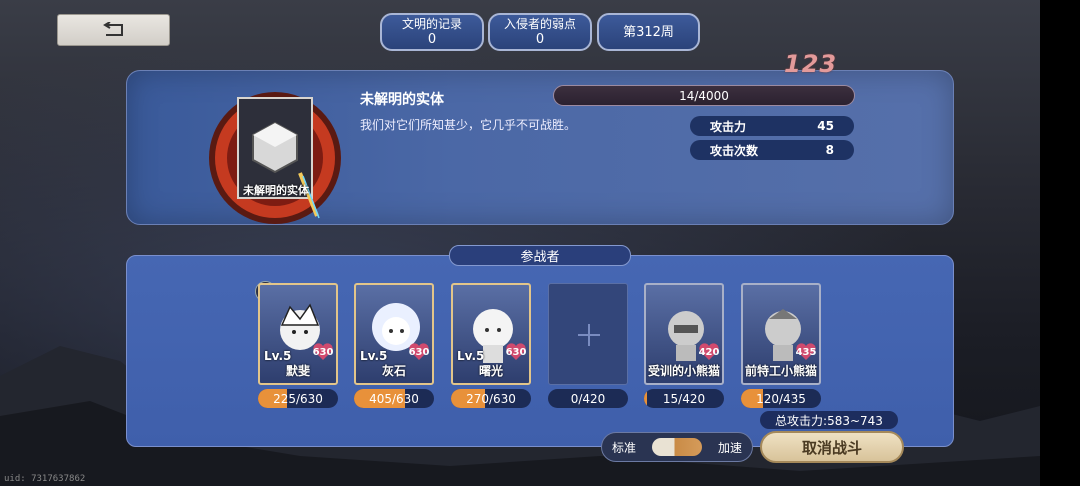 The width and height of the screenshot is (1080, 486). I want to click on invader-weakness-pill: 入侵者的弱点 0, so click(540, 32).